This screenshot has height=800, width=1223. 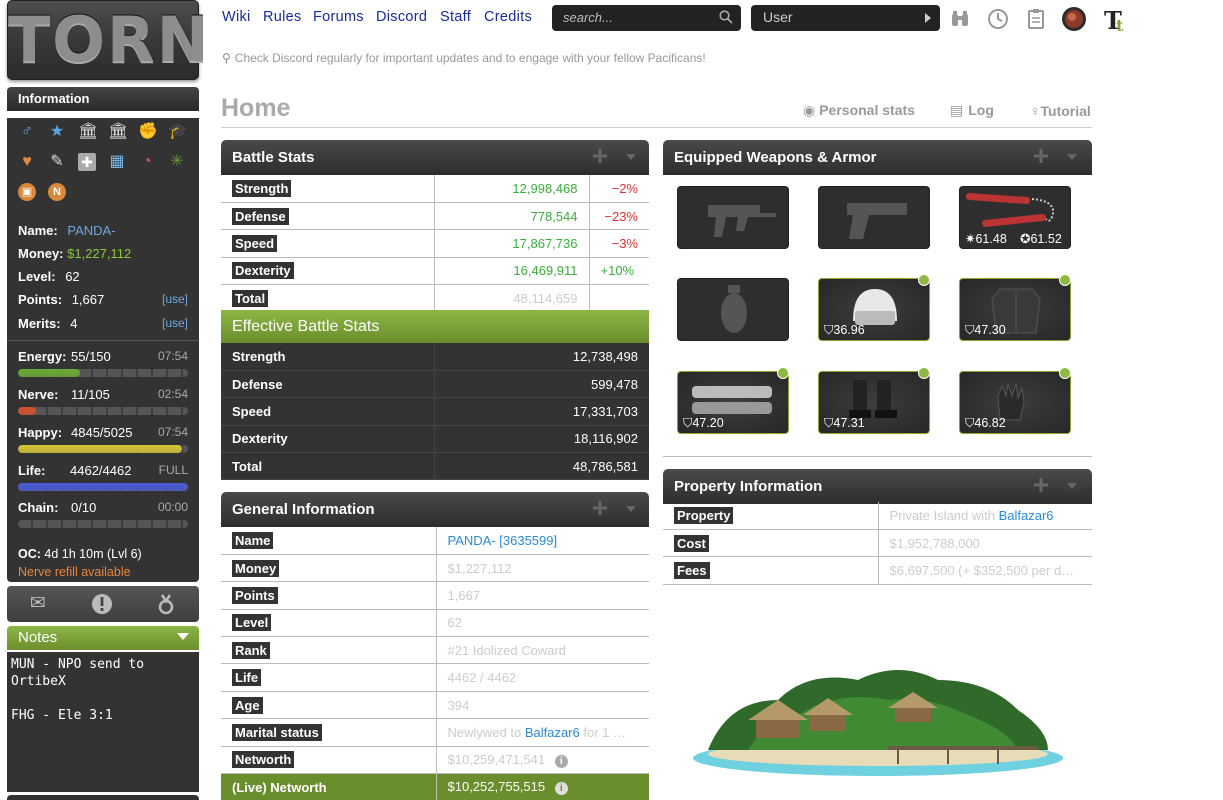 What do you see at coordinates (541, 439) in the screenshot?
I see `stat-value: 18,116,902` at bounding box center [541, 439].